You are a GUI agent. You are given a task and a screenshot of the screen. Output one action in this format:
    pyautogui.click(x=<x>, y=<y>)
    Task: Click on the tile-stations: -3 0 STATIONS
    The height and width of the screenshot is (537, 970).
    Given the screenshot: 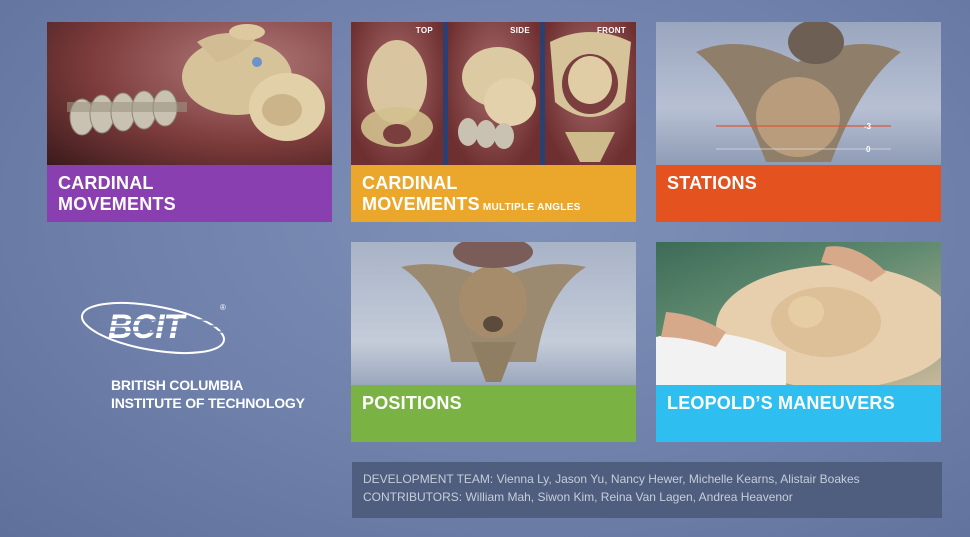 What is the action you would take?
    pyautogui.click(x=798, y=122)
    